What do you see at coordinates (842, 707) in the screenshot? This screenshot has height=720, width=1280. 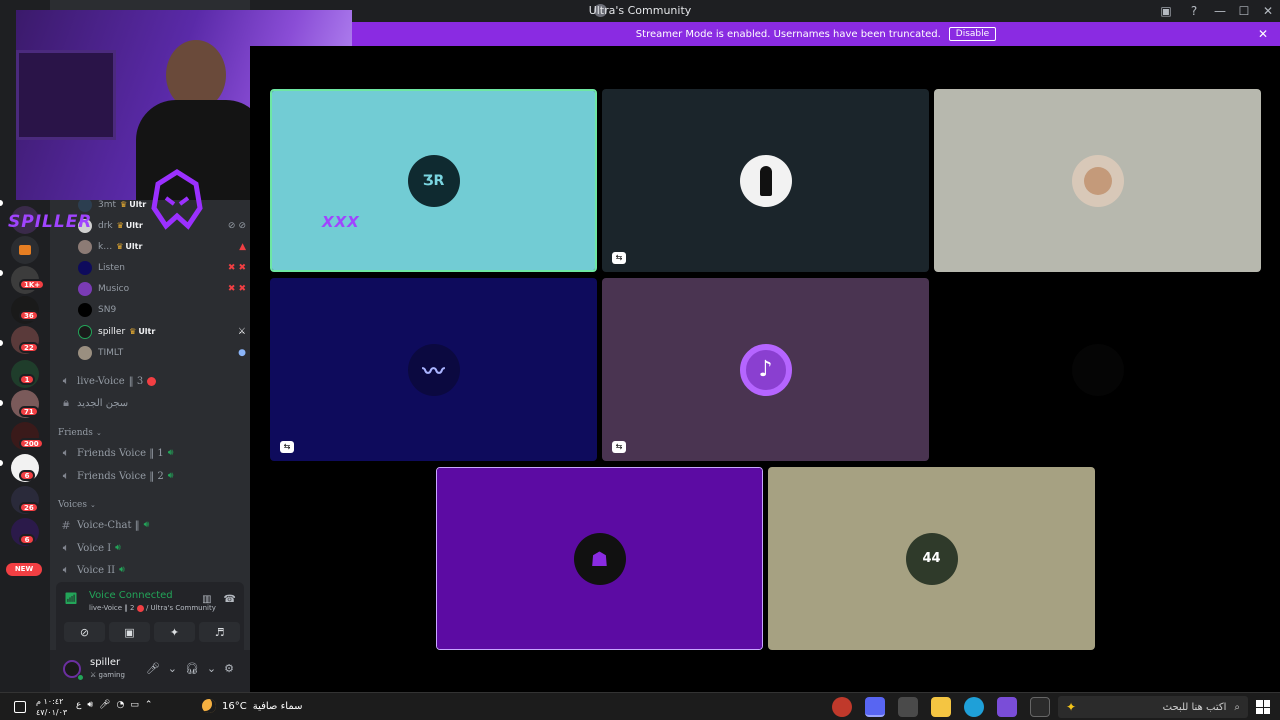 I see `app-icon` at bounding box center [842, 707].